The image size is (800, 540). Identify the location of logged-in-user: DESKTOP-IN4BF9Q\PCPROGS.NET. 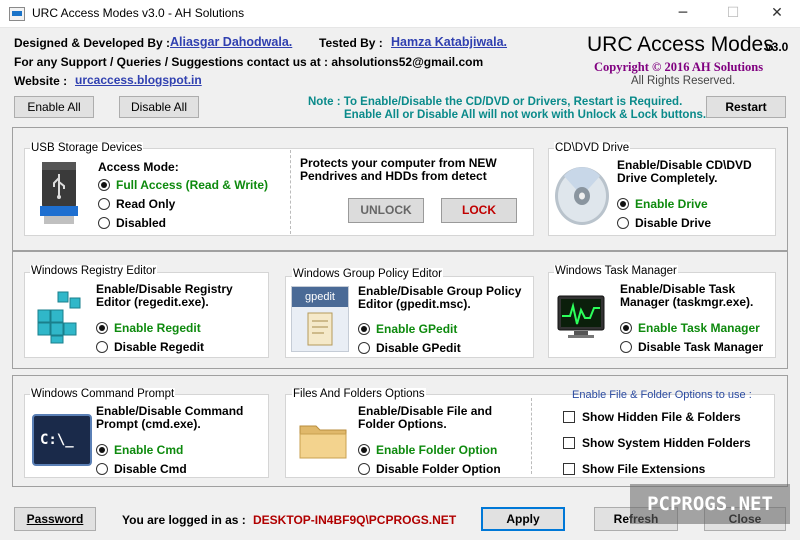
(355, 520).